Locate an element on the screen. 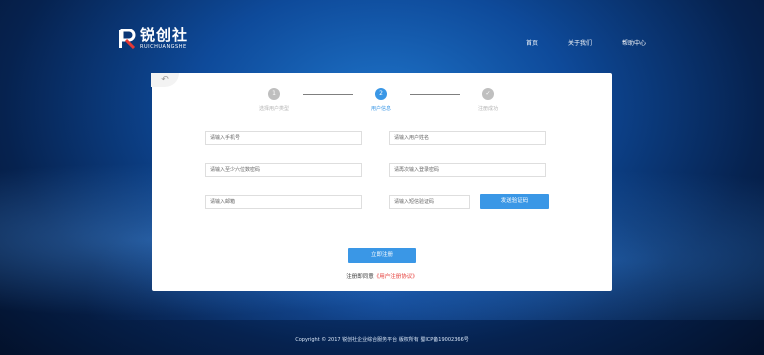 Image resolution: width=764 pixels, height=355 pixels. agreement-prefix: 注册即同意 is located at coordinates (360, 277).